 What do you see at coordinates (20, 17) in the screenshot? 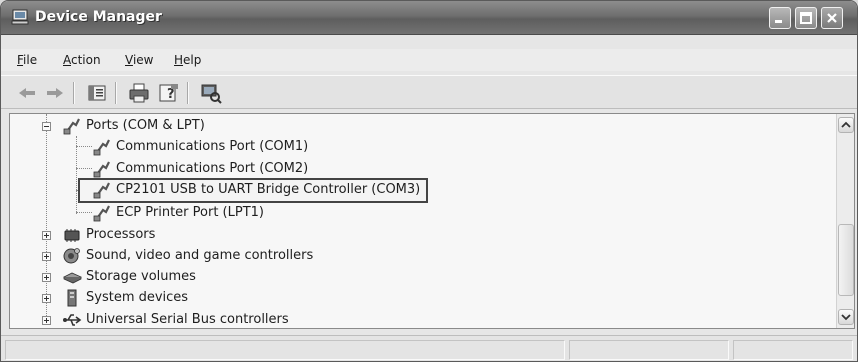
I see `computer-icon` at bounding box center [20, 17].